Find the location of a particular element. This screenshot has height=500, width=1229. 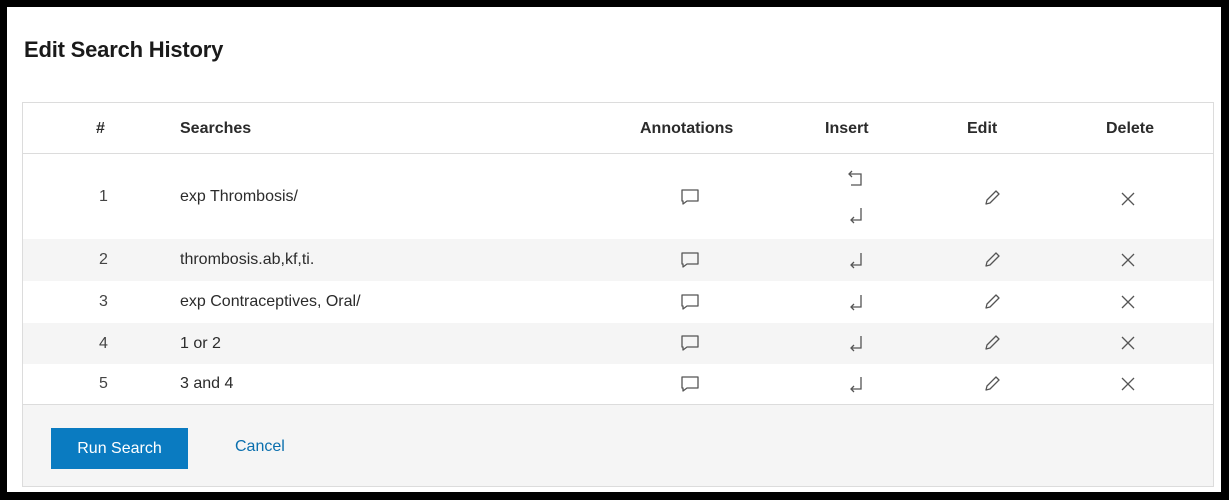

row-number: 3 is located at coordinates (103, 301).